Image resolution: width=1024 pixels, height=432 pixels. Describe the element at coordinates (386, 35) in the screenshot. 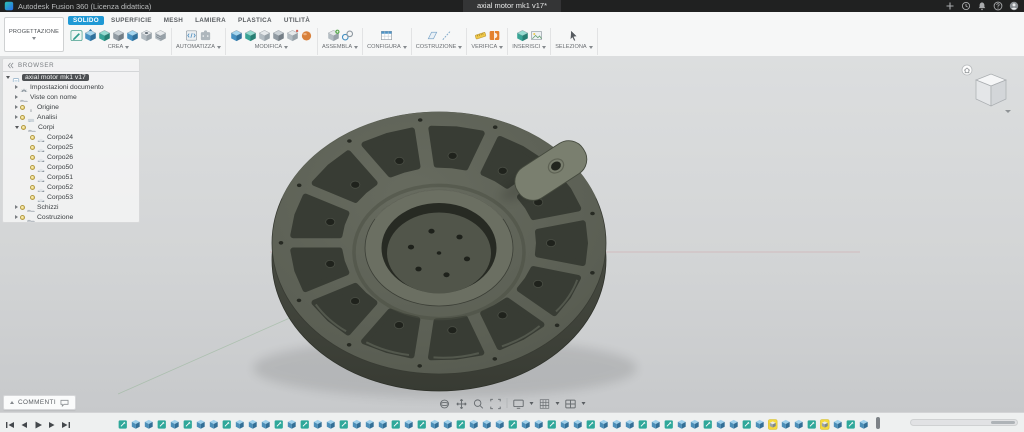

I see `configuration-icon` at that location.